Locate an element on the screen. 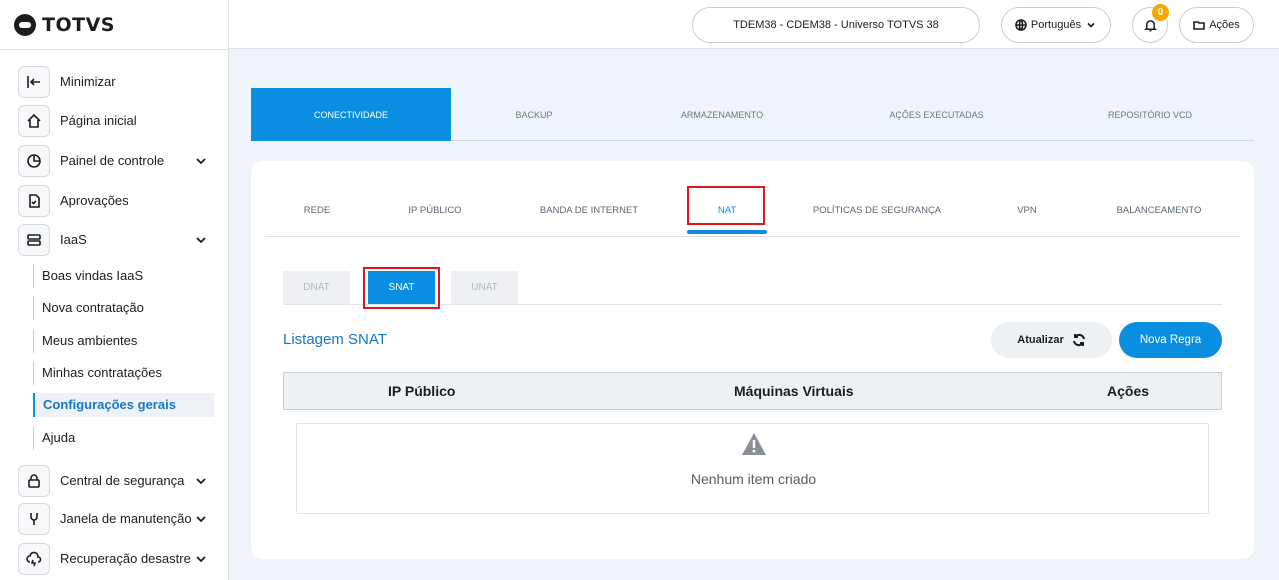 The height and width of the screenshot is (580, 1279). totvs-logo: TOTVS is located at coordinates (64, 25).